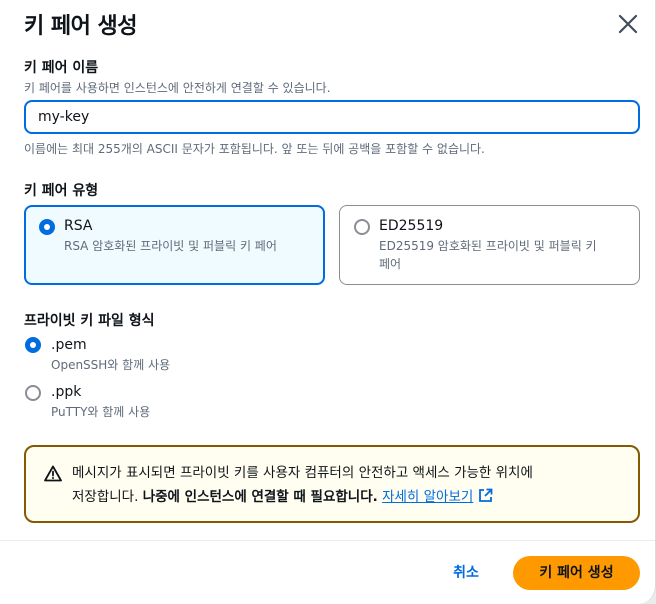  I want to click on pem-radio, so click(33, 345).